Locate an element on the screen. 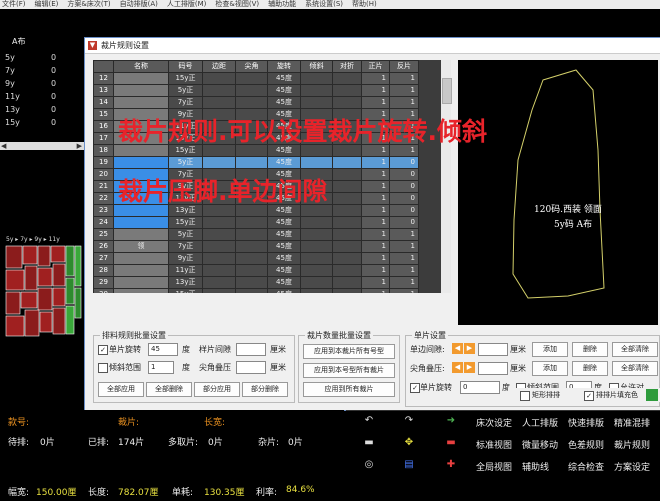 Image resolution: width=660 pixels, height=501 pixels. size-row: 13y 0 is located at coordinates (35, 110).